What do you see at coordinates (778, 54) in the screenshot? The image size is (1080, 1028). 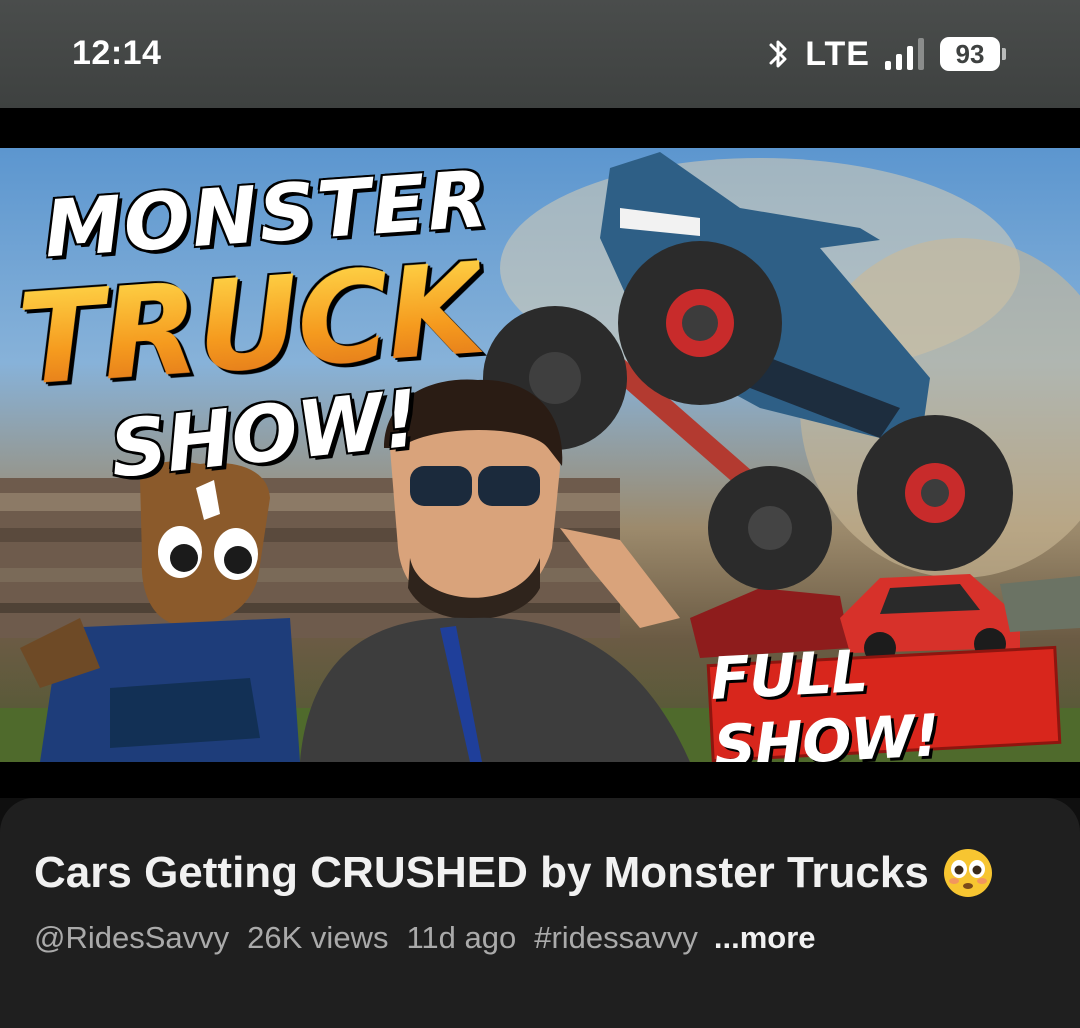 I see `bluetooth-icon` at bounding box center [778, 54].